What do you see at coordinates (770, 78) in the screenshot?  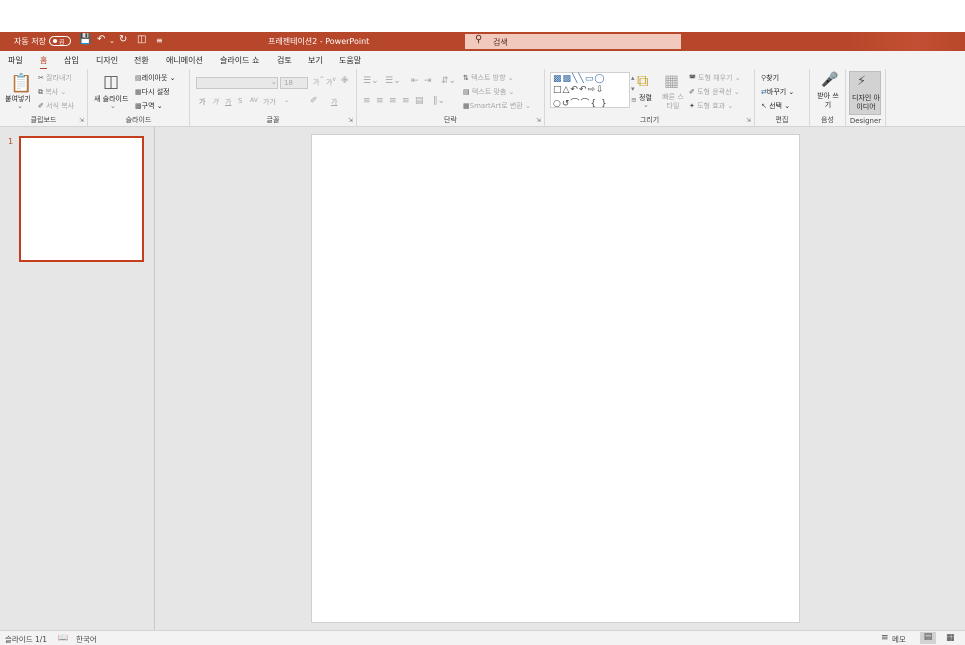 I see `find-button: ⚲찾기` at bounding box center [770, 78].